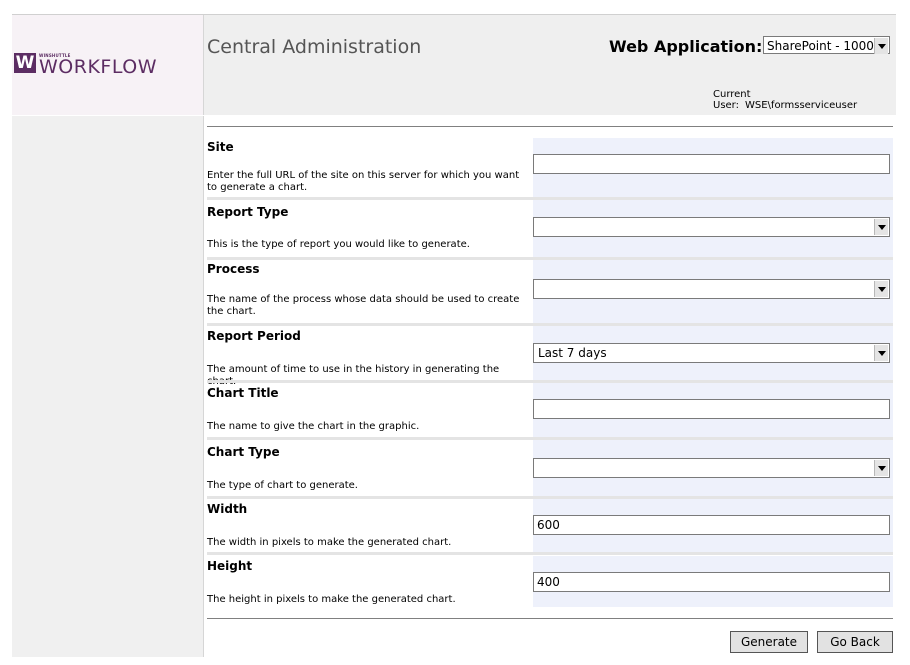 The height and width of the screenshot is (665, 910). I want to click on chart-type-select, so click(711, 468).